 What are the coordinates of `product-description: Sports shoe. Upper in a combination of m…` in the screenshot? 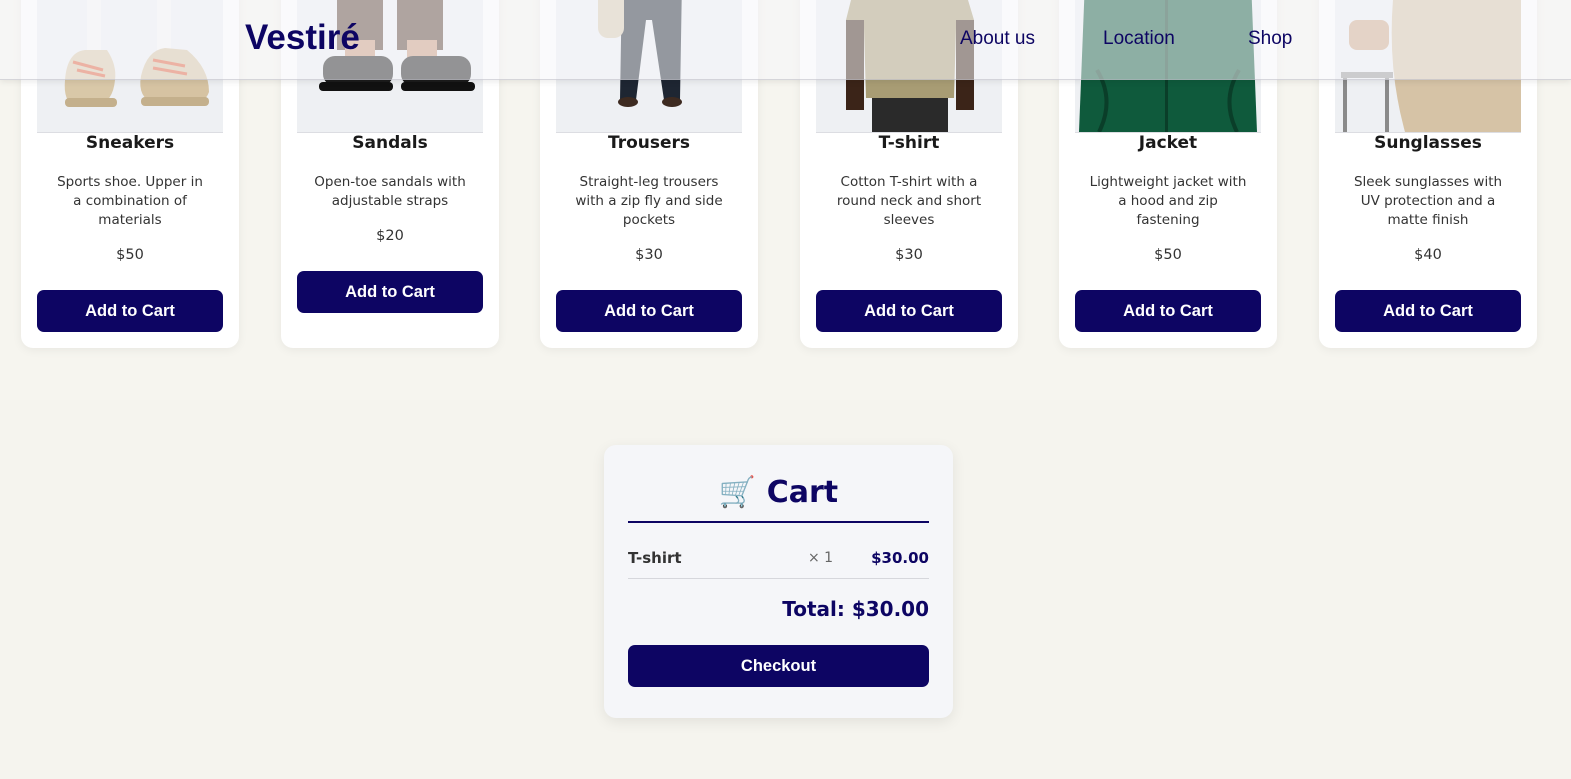 It's located at (130, 201).